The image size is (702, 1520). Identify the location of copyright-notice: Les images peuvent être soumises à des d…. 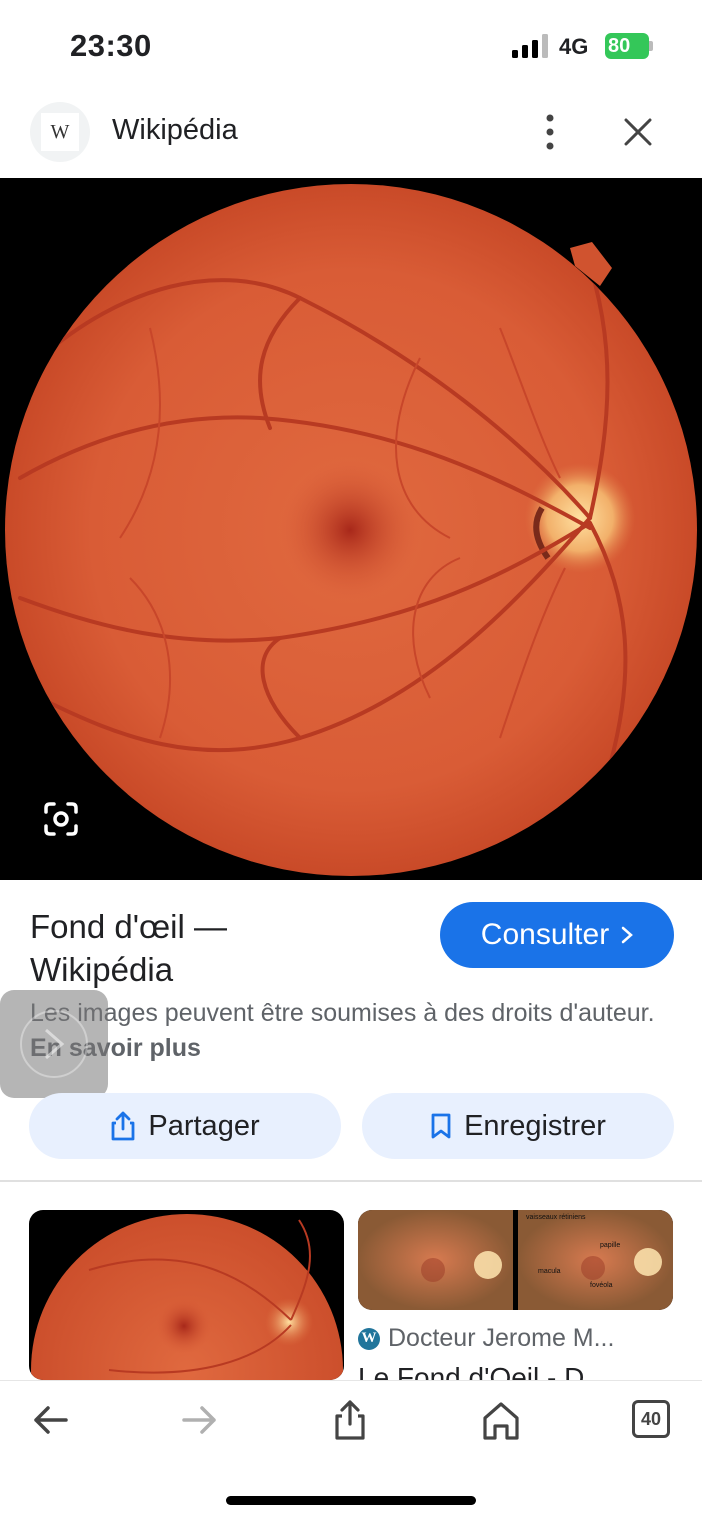
(350, 1031).